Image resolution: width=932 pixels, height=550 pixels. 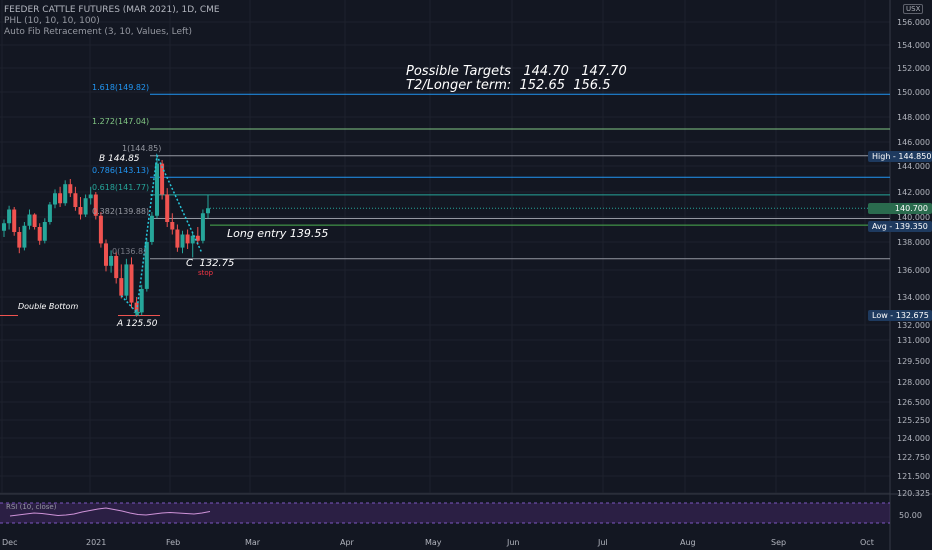 I want to click on rsi-indicator-label: RSI (10, close), so click(x=31, y=507).